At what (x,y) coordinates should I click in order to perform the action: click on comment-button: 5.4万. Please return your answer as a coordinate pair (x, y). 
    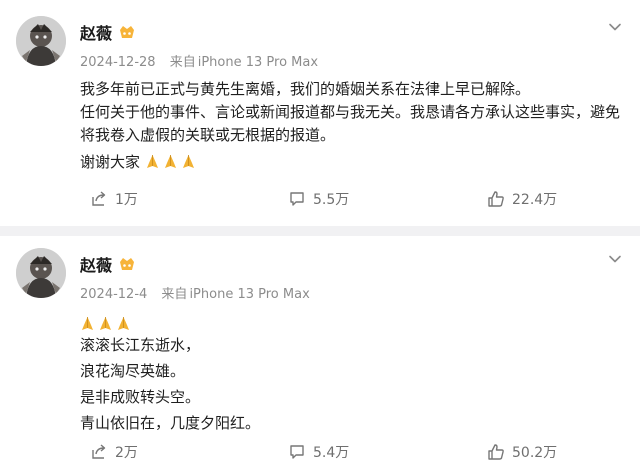
    Looking at the image, I should click on (318, 452).